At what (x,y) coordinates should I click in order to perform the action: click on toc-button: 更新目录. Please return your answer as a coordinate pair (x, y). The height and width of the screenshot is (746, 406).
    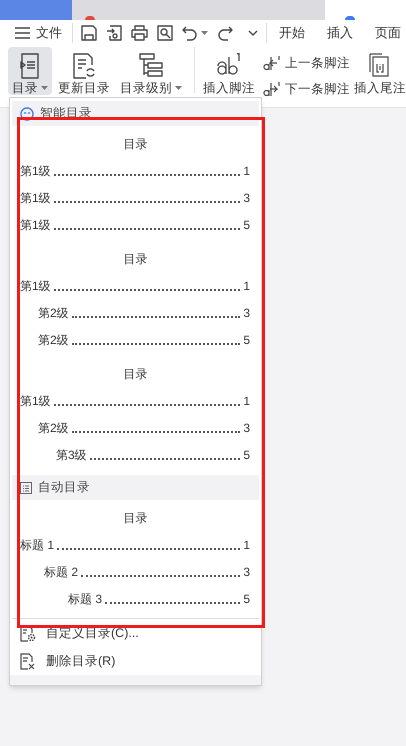
    Looking at the image, I should click on (84, 71).